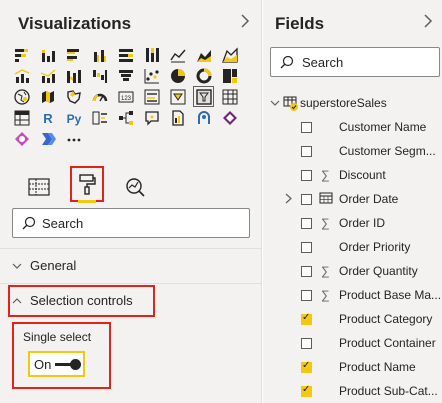 The height and width of the screenshot is (403, 442). I want to click on gauge-icon, so click(99, 96).